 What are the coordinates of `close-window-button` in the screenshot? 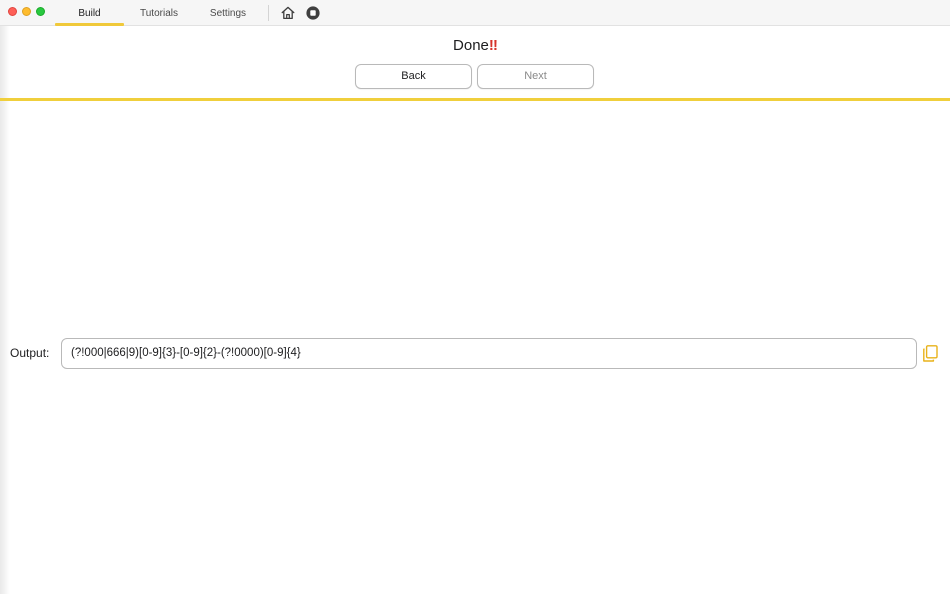 It's located at (12, 11).